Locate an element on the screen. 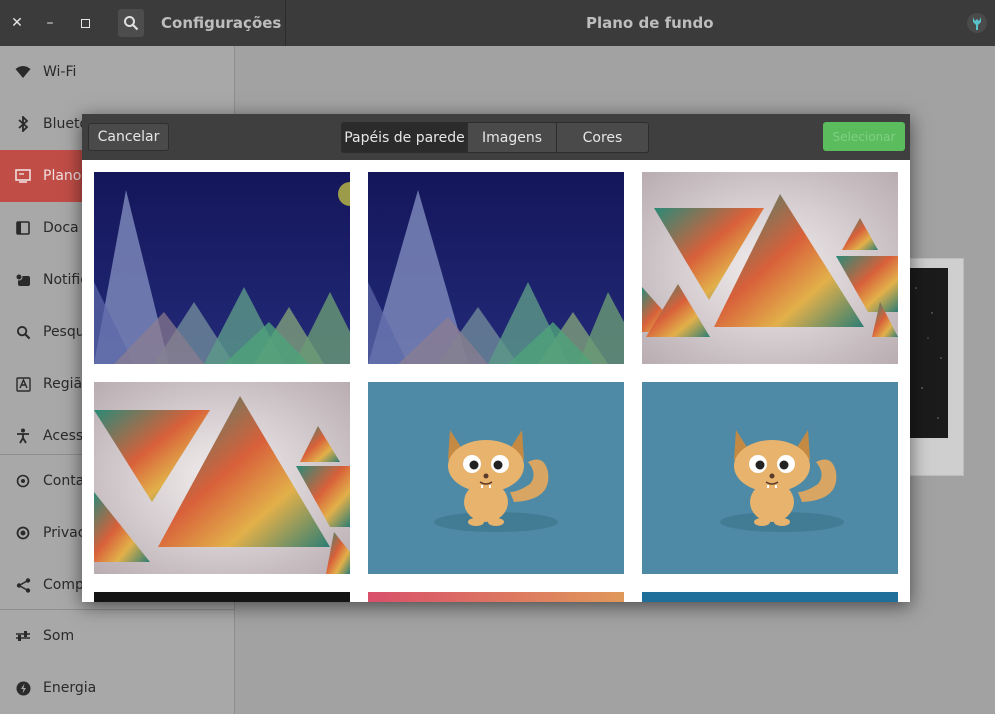 The width and height of the screenshot is (995, 714). minimize-icon: – is located at coordinates (50, 23).